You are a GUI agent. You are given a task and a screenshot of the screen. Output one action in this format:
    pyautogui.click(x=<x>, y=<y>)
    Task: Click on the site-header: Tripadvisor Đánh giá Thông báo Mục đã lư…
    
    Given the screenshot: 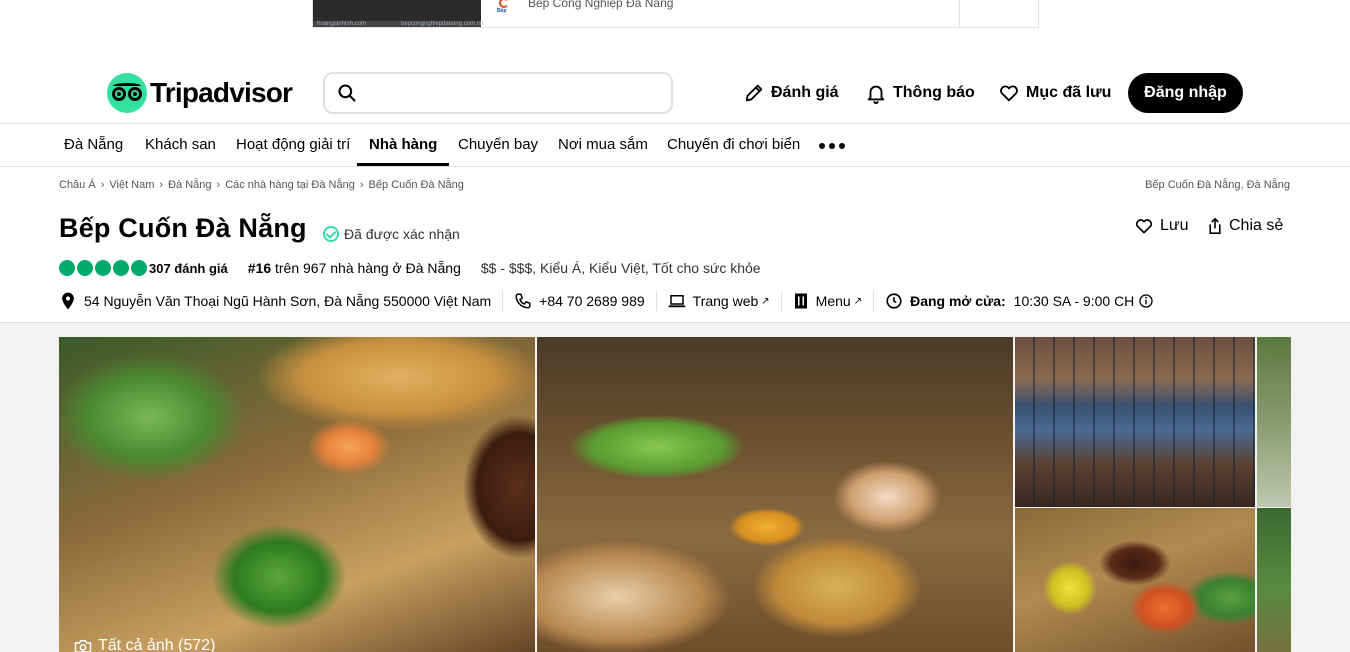 What is the action you would take?
    pyautogui.click(x=675, y=92)
    